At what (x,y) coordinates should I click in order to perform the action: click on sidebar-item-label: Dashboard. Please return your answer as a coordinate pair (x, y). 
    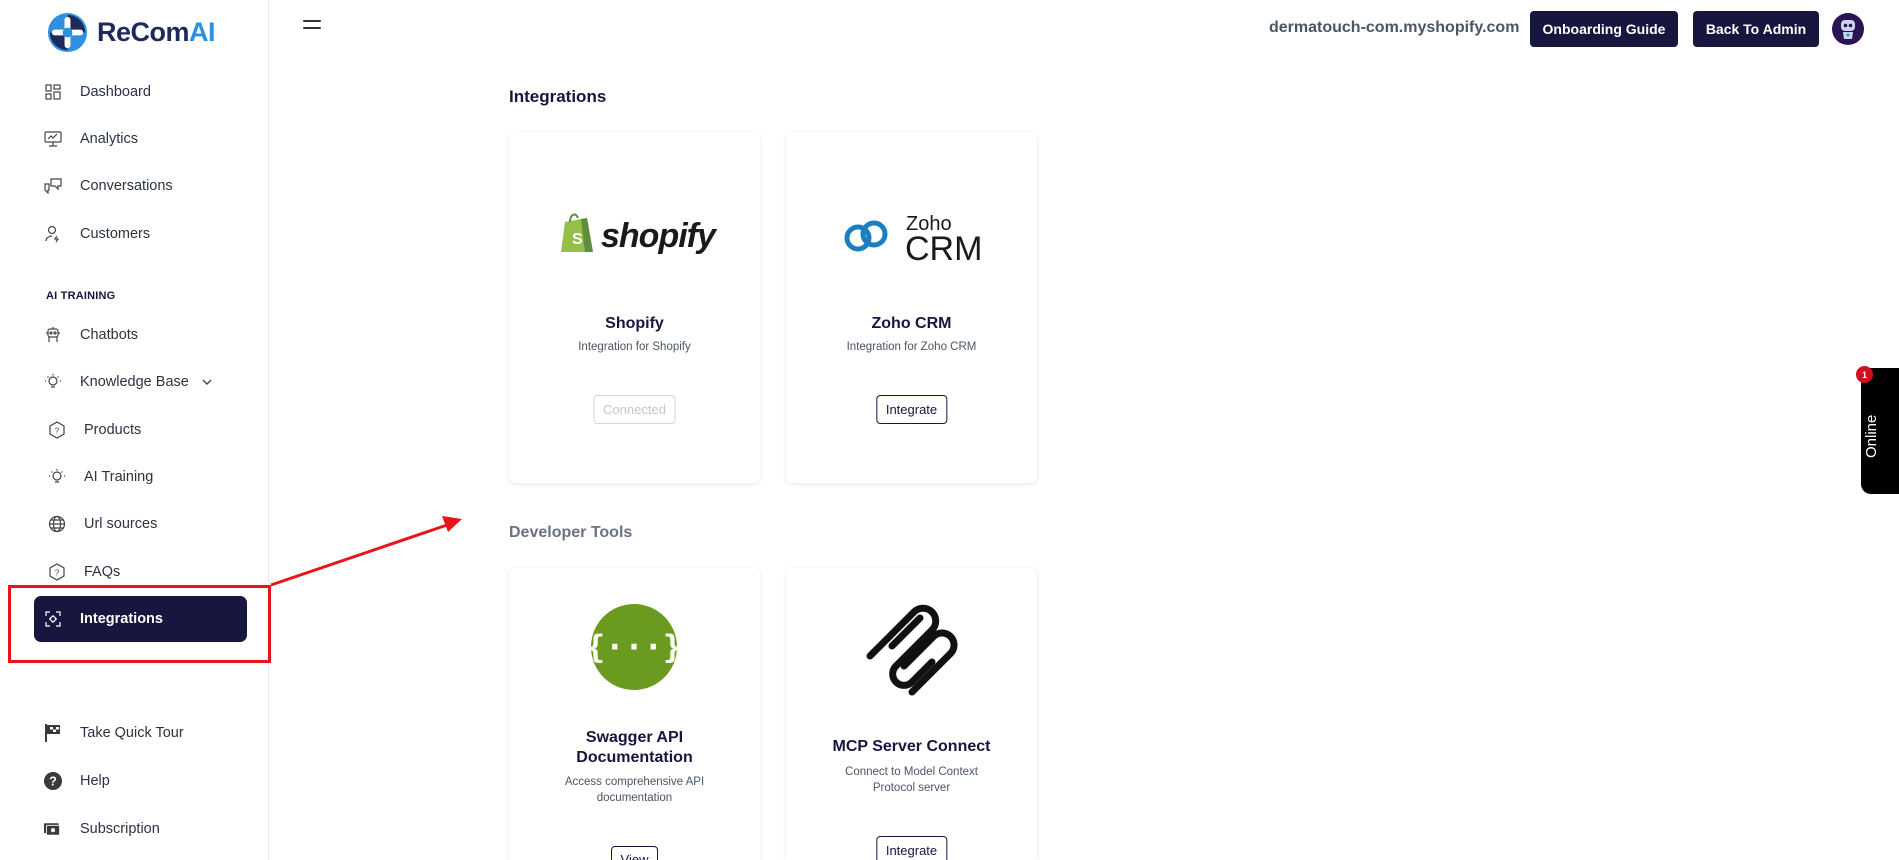
    Looking at the image, I should click on (115, 92).